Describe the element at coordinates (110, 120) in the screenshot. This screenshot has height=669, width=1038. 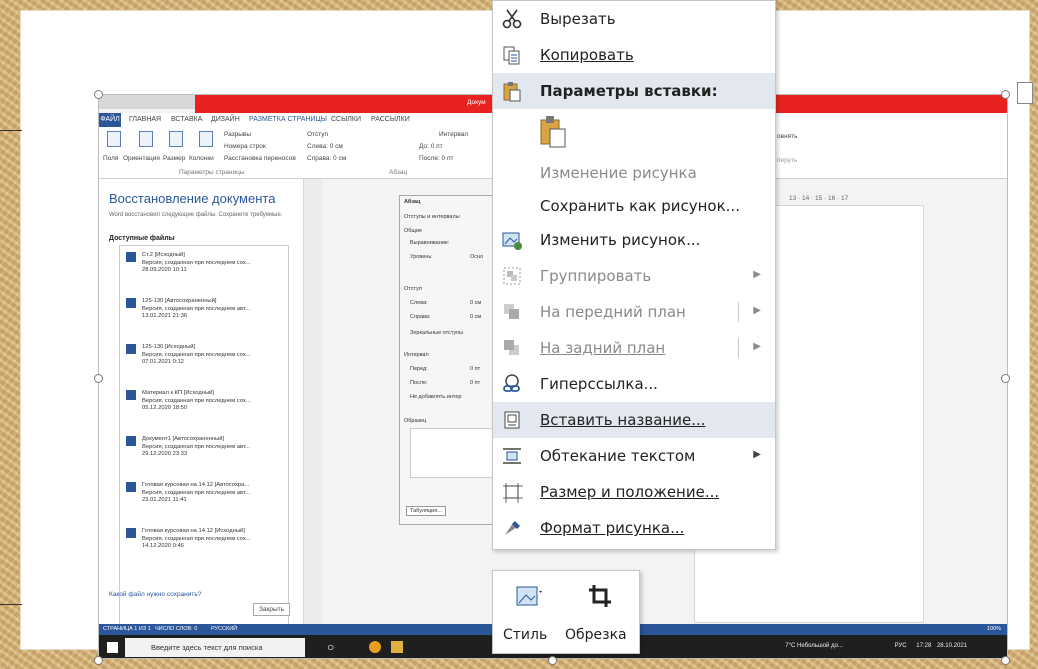
I see `tab-file: ФАЙЛ` at that location.